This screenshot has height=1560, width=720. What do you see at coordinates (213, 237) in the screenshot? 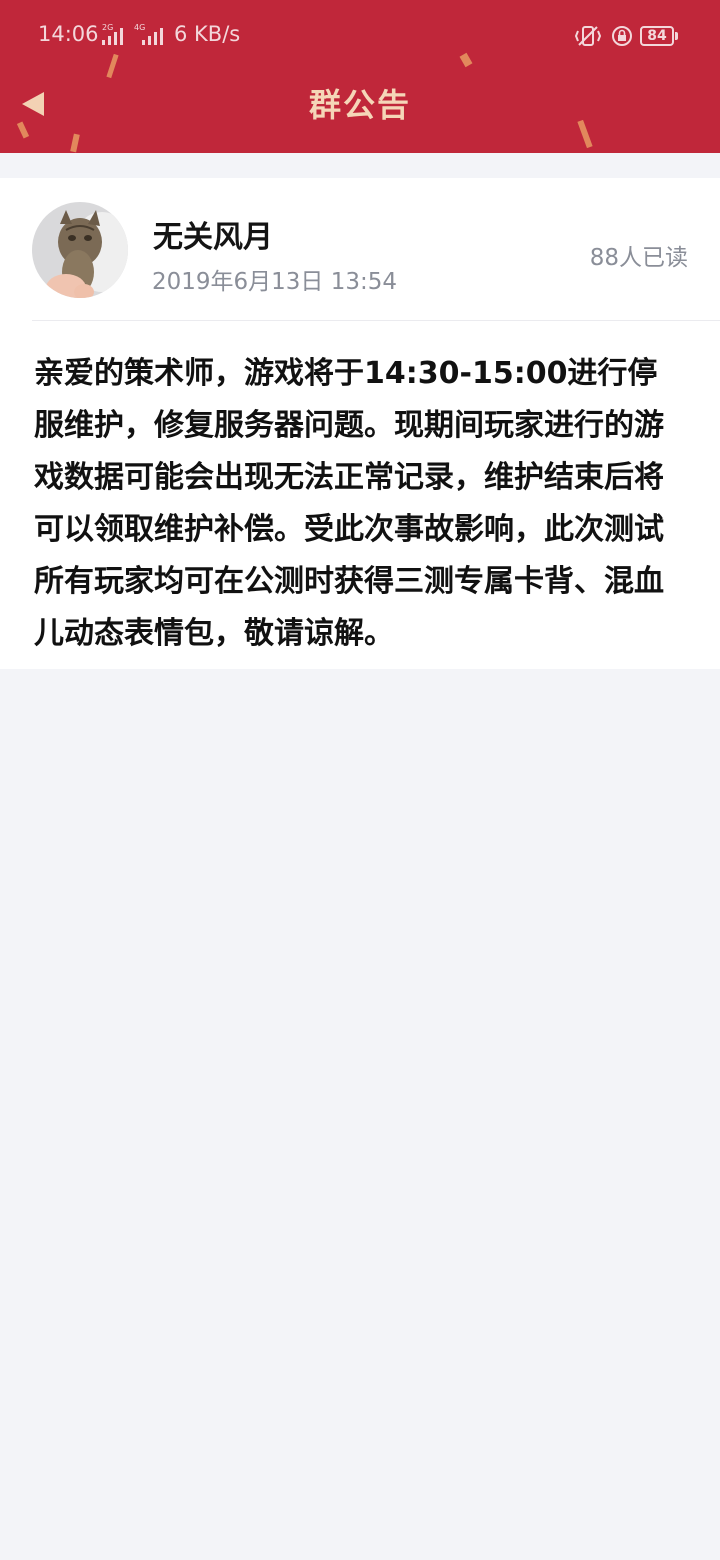
I see `author-name: 无关风月` at bounding box center [213, 237].